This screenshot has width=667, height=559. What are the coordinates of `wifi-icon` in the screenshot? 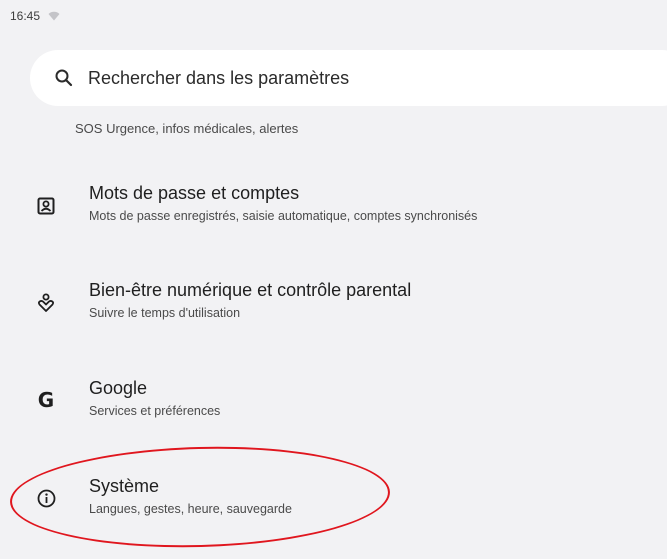 It's located at (54, 16).